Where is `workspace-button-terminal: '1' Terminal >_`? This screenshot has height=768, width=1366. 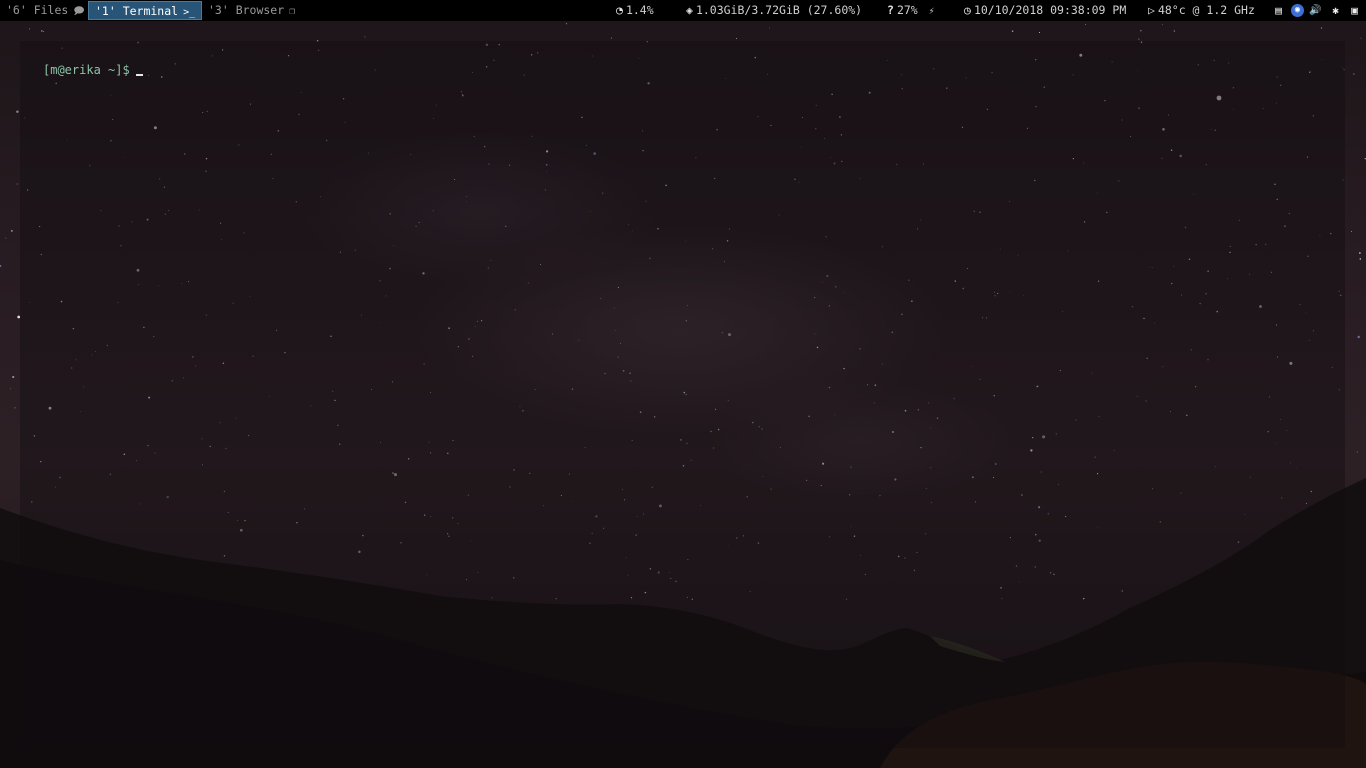 workspace-button-terminal: '1' Terminal >_ is located at coordinates (145, 10).